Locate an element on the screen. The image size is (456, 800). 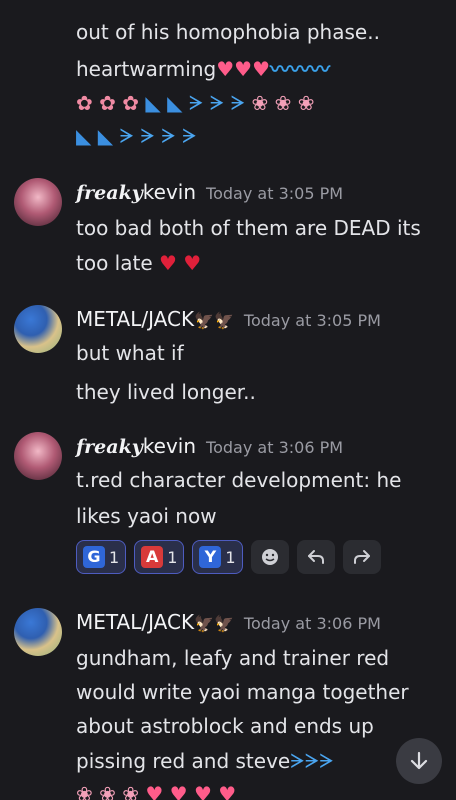
emoji-line: ❀ ❀ ❀ ♥ ♥ ♥ ♥ is located at coordinates (156, 790).